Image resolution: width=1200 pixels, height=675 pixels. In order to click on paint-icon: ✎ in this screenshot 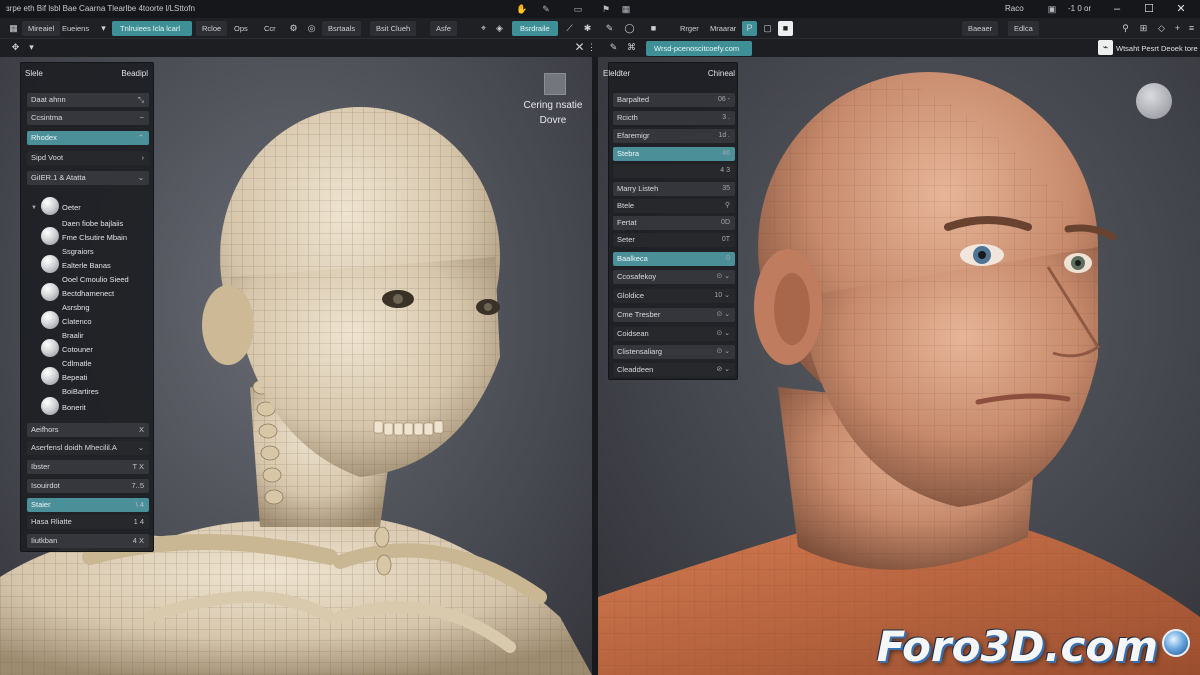, I will do `click(613, 47)`.